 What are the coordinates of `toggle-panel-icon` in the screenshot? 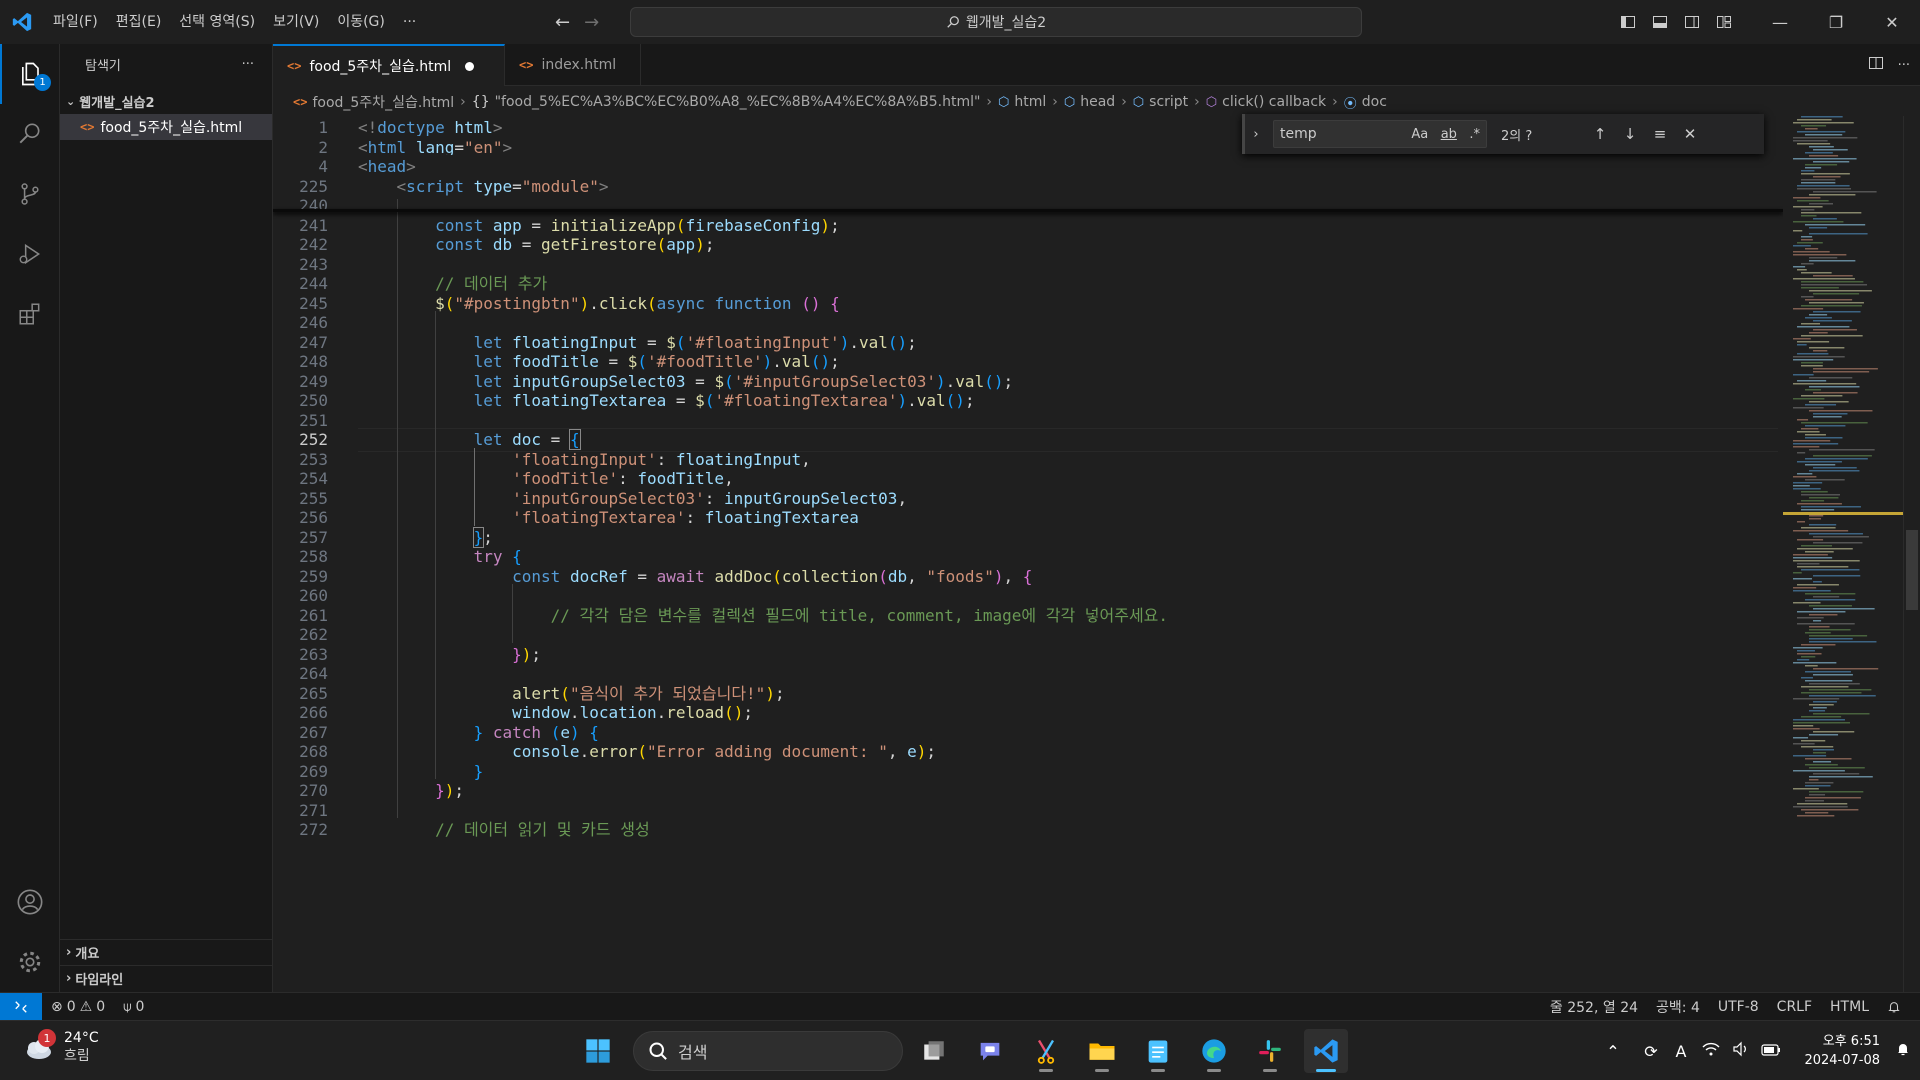 It's located at (1660, 22).